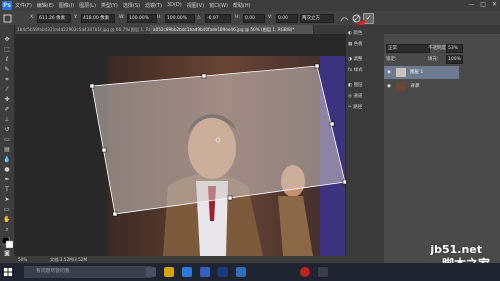  What do you see at coordinates (7, 140) in the screenshot?
I see `eraser-tool-icon: ▭` at bounding box center [7, 140].